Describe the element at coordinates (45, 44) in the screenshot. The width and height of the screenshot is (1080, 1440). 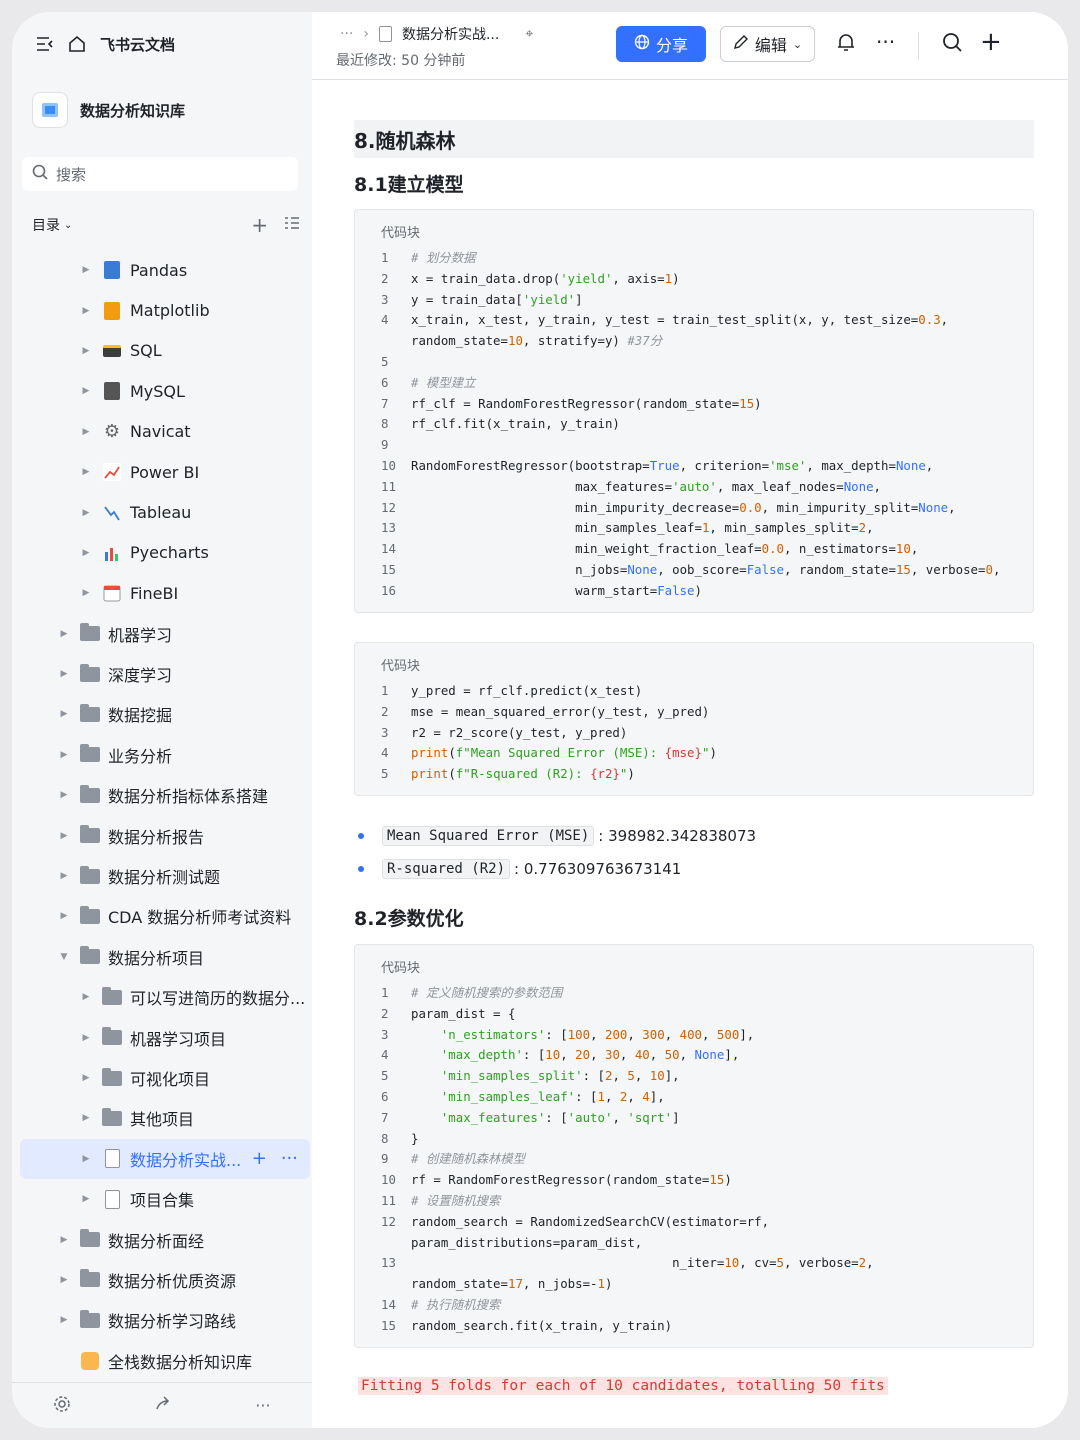
I see `collapse-sidebar-icon` at that location.